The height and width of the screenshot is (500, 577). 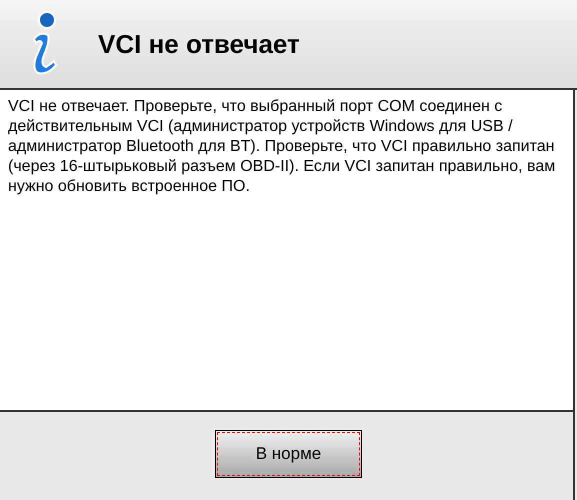 What do you see at coordinates (199, 44) in the screenshot?
I see `dialog-title: VCI не отвечает` at bounding box center [199, 44].